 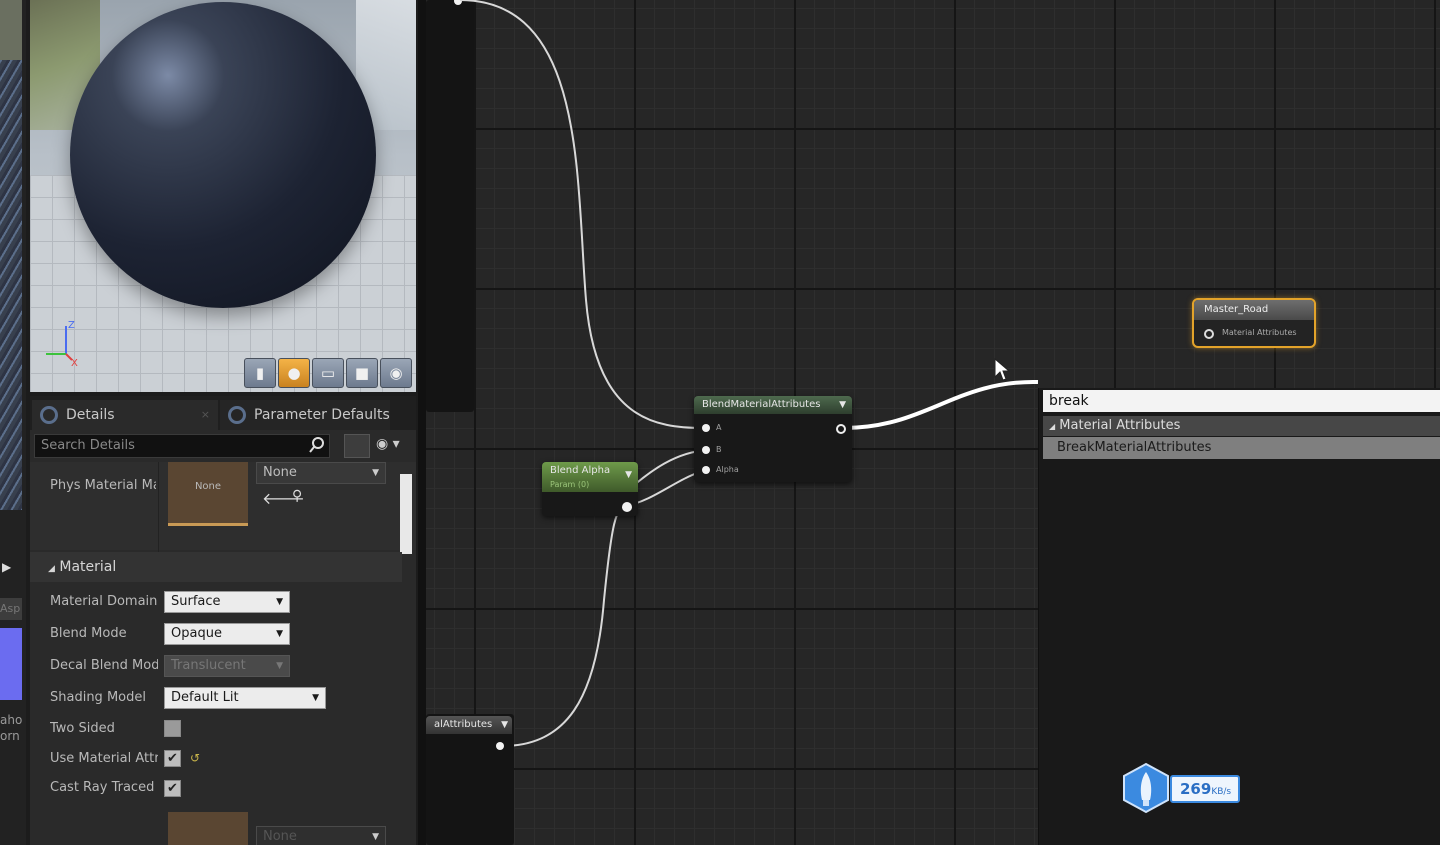 What do you see at coordinates (357, 446) in the screenshot?
I see `grid-view-icon` at bounding box center [357, 446].